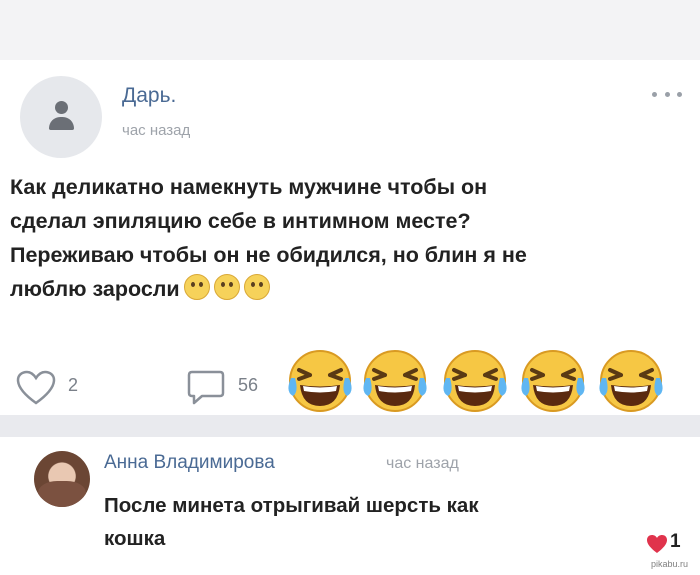  What do you see at coordinates (62, 494) in the screenshot?
I see `avatar-hair` at bounding box center [62, 494].